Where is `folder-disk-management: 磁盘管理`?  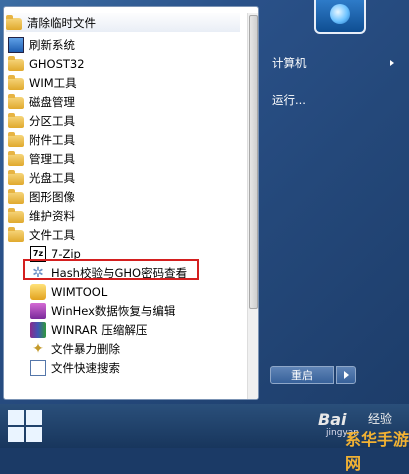 folder-disk-management: 磁盘管理 is located at coordinates (41, 101).